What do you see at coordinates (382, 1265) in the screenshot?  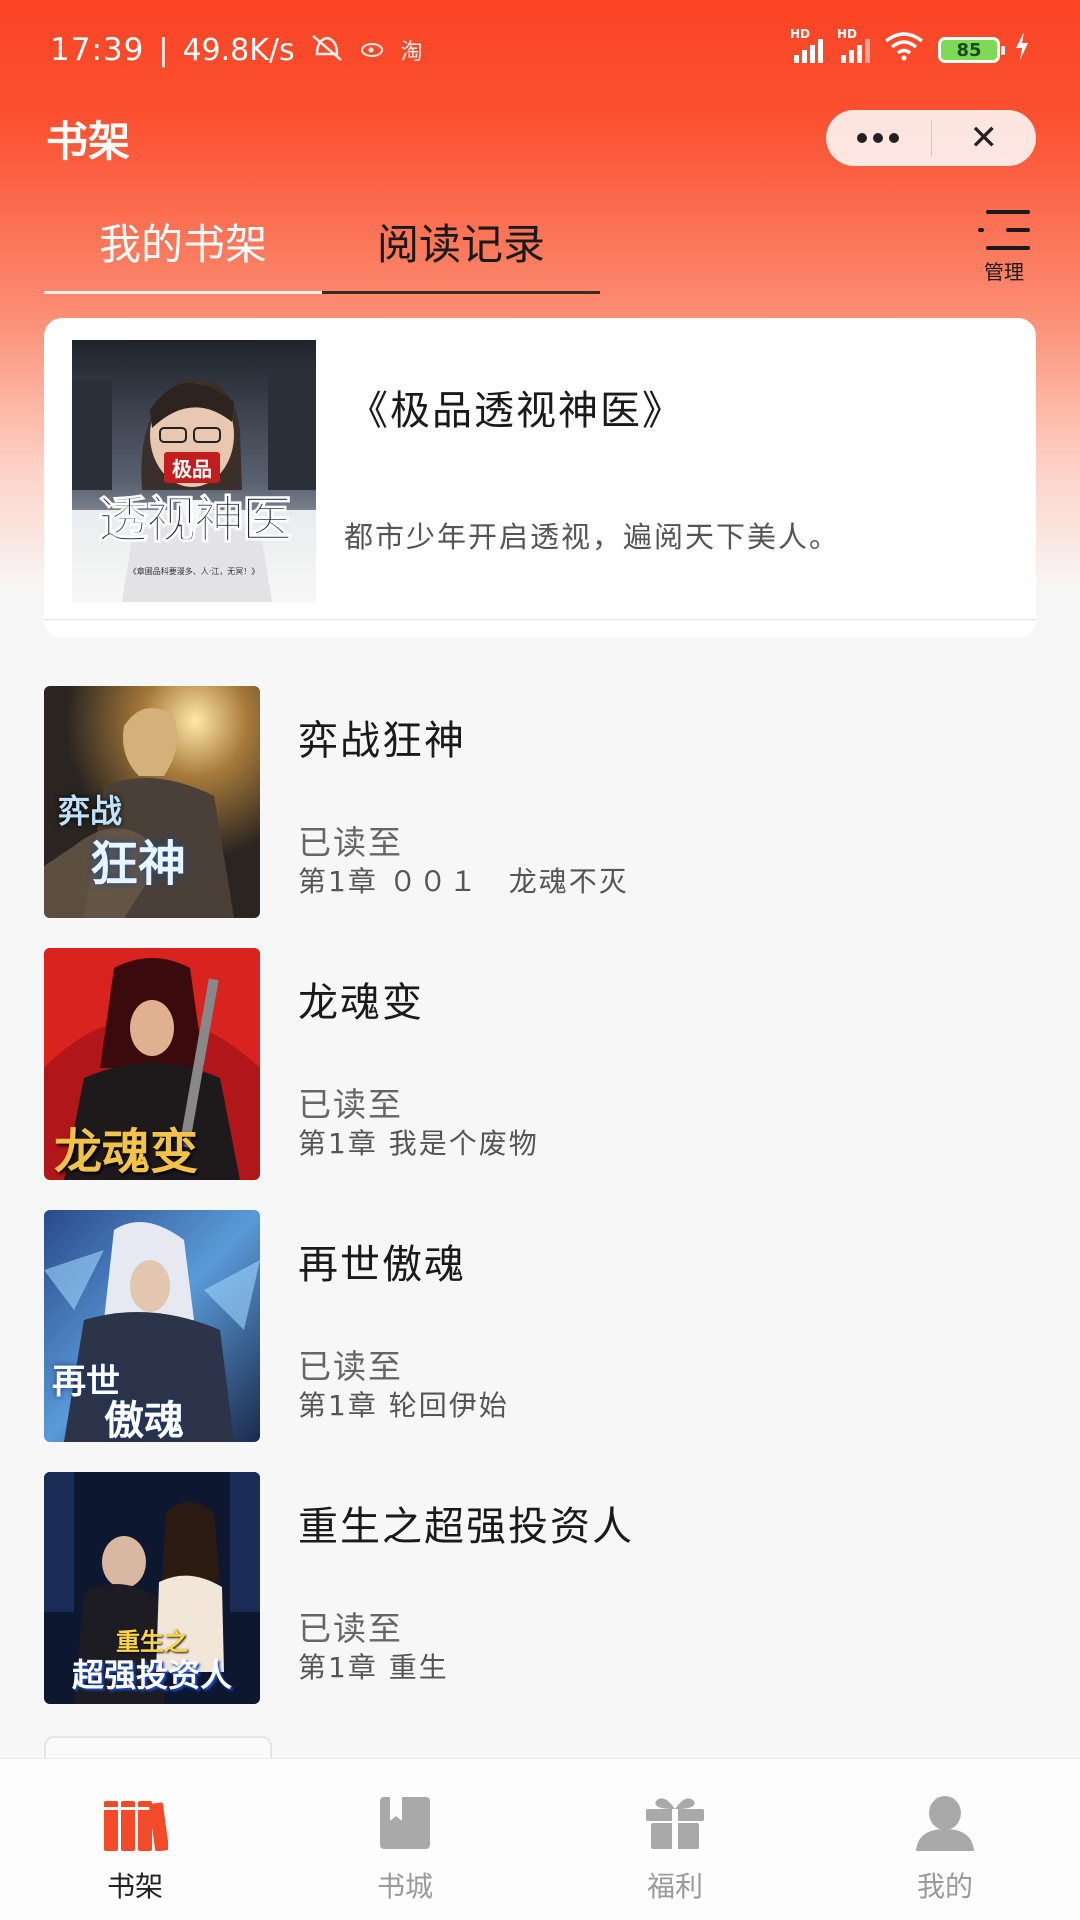 I see `book-title: 再世傲魂` at bounding box center [382, 1265].